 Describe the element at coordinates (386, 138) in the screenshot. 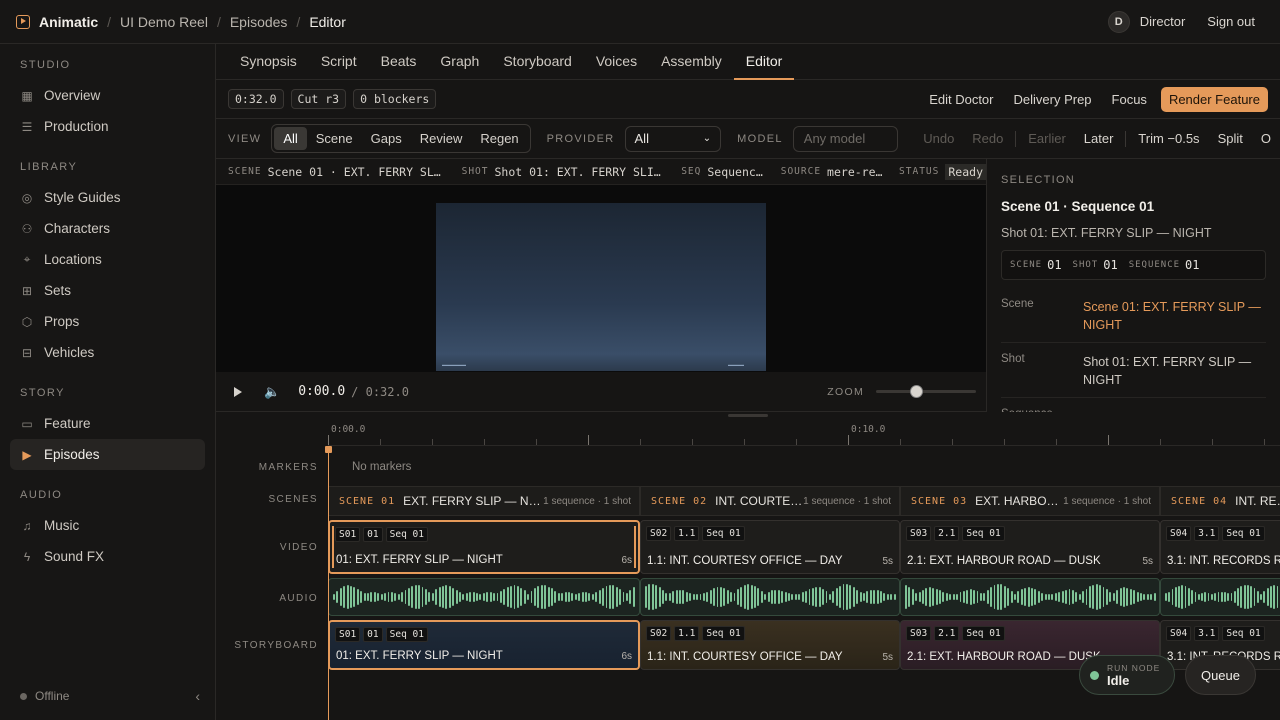

I see `view-option-gaps: Gaps` at that location.